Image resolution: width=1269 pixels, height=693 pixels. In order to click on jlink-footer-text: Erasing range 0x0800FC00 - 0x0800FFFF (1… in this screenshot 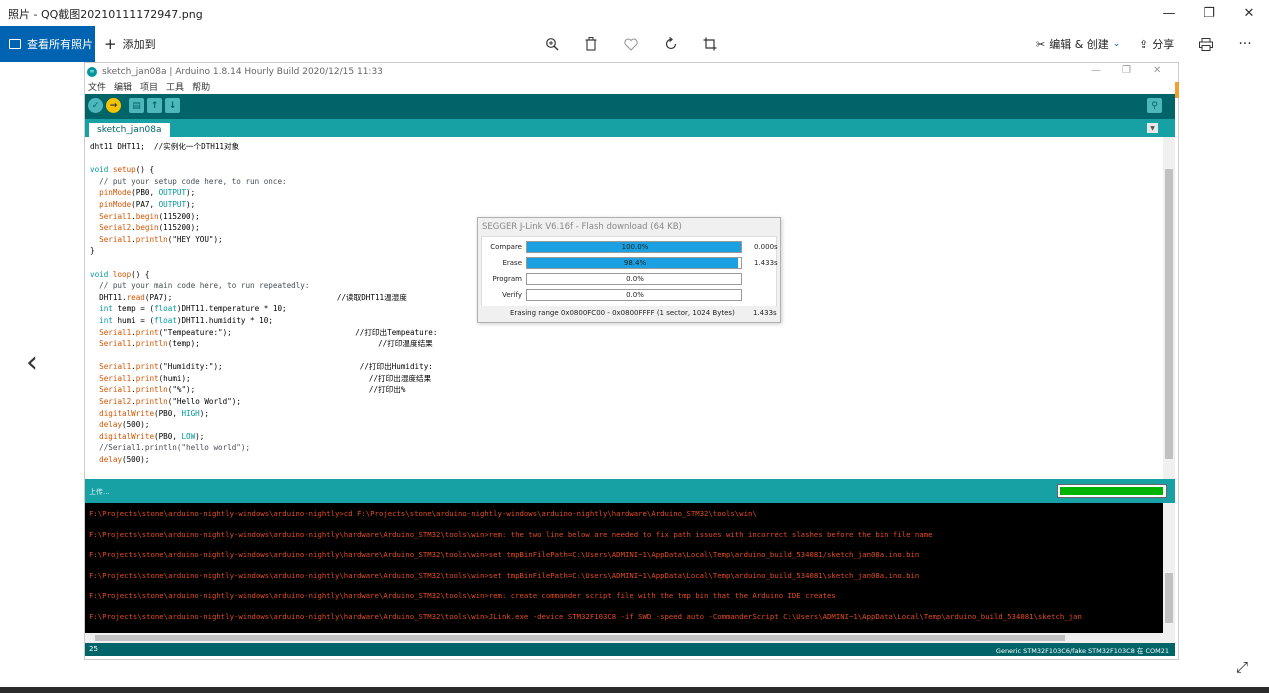, I will do `click(622, 313)`.